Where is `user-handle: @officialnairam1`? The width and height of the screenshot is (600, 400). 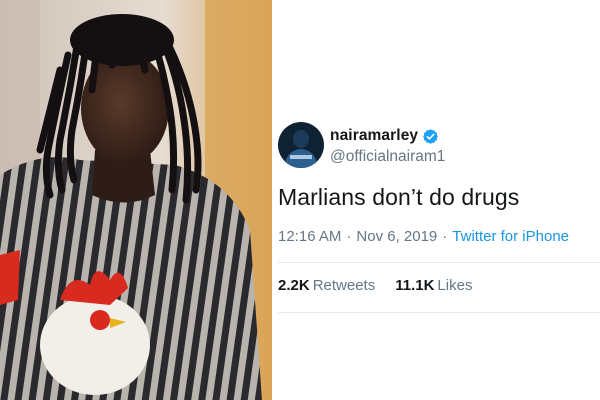 user-handle: @officialnairam1 is located at coordinates (387, 157).